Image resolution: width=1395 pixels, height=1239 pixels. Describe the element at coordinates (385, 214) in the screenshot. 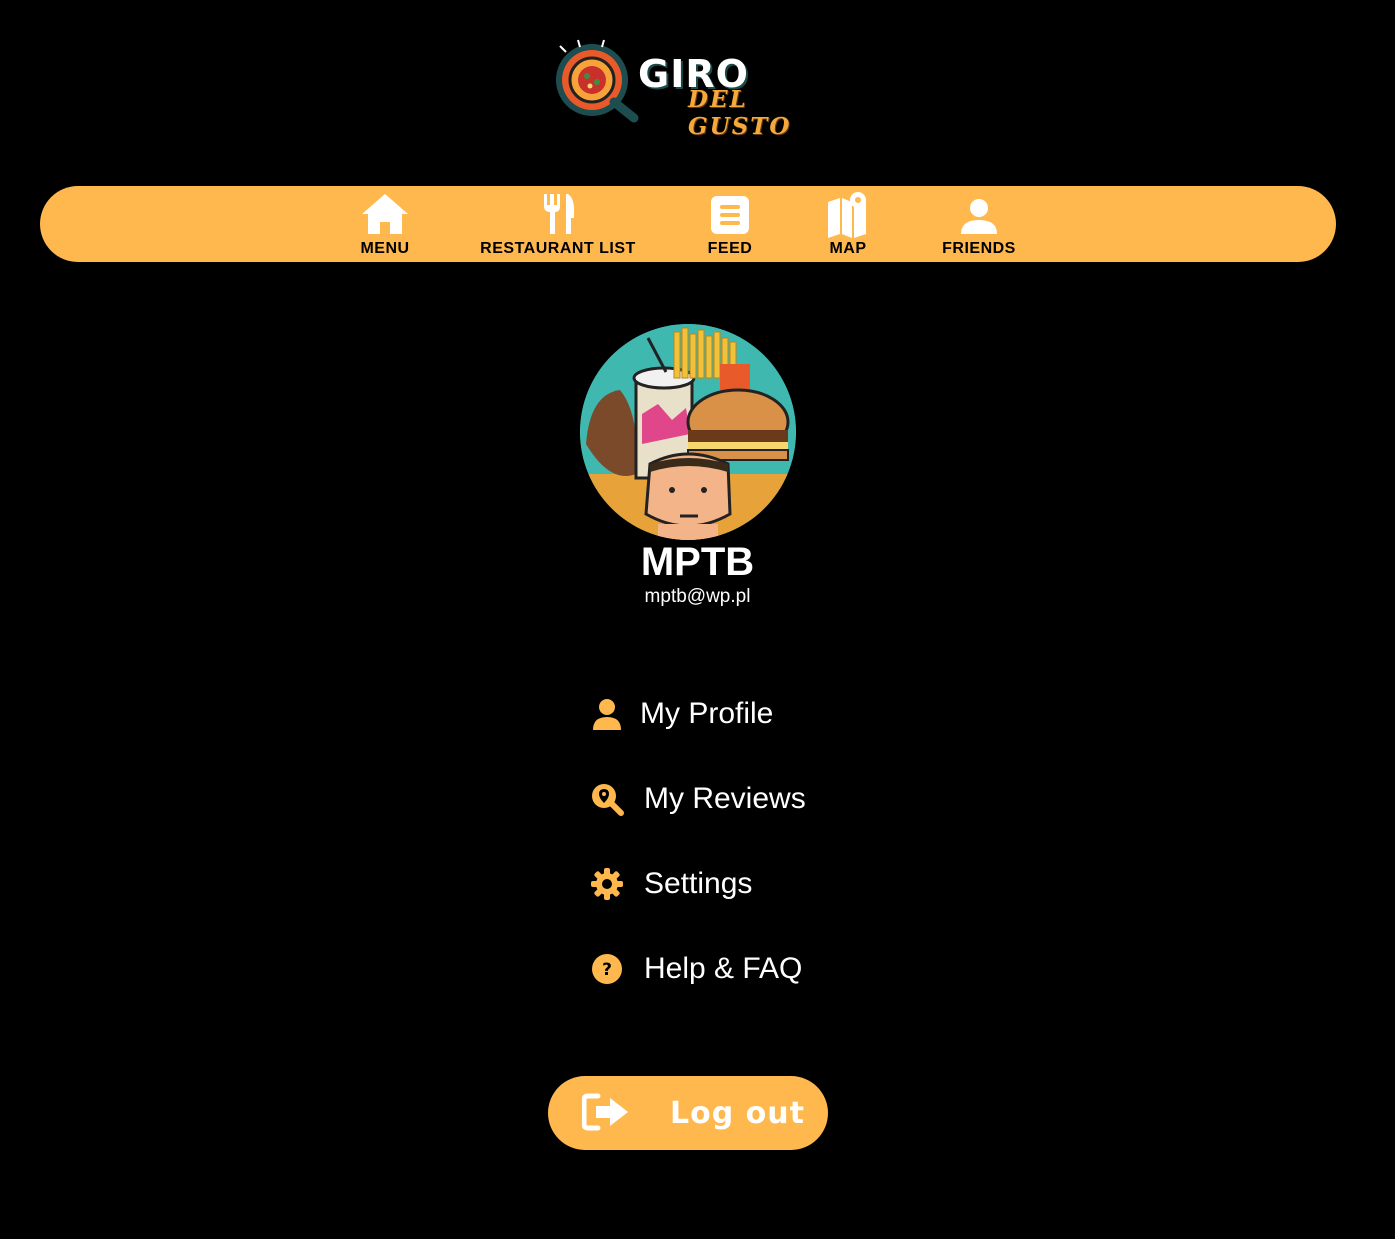

I see `home-icon` at that location.